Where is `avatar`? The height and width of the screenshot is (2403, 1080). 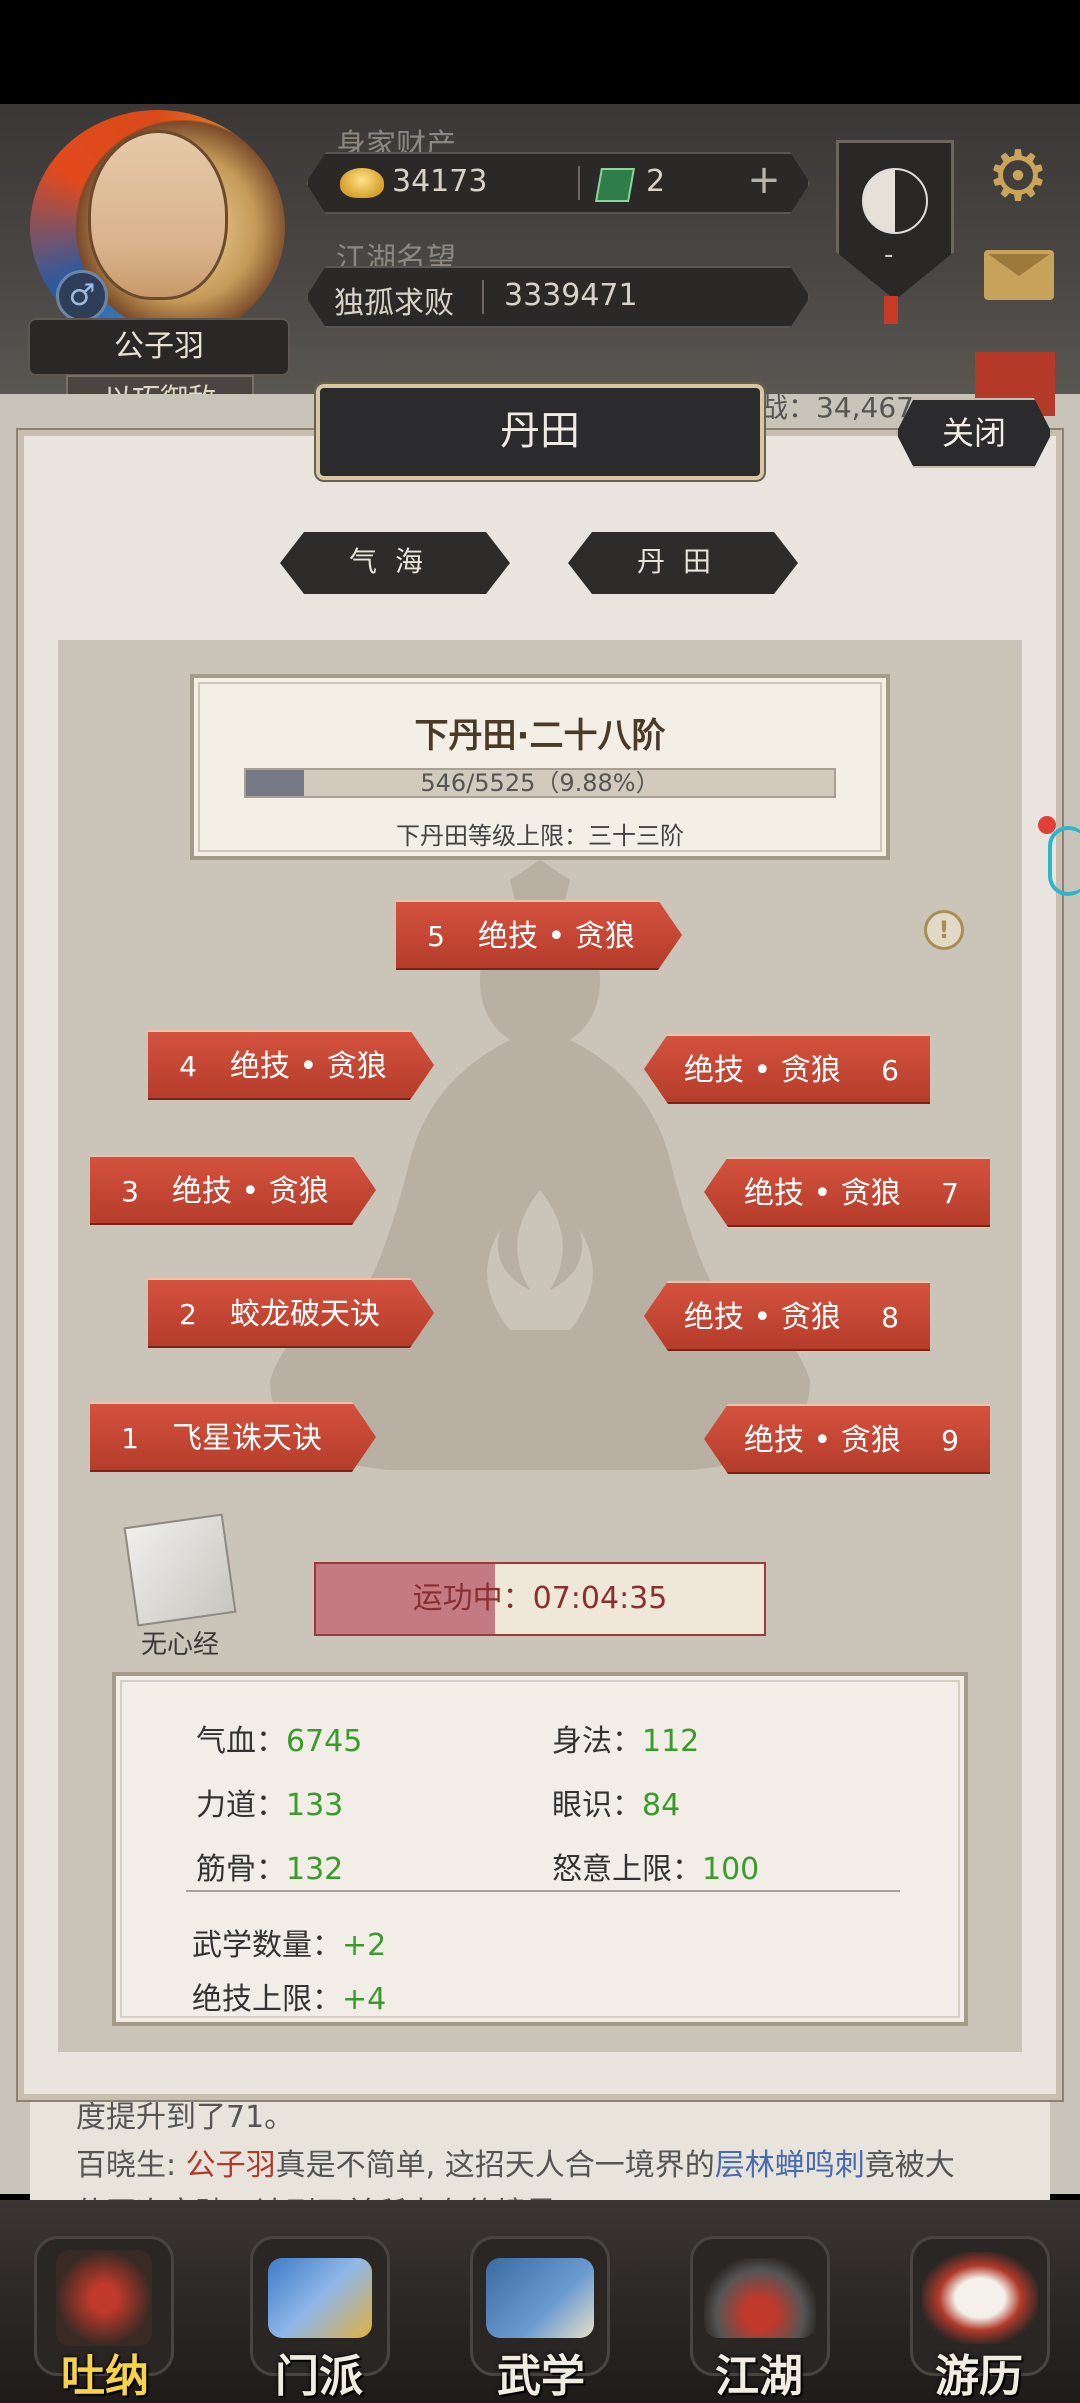
avatar is located at coordinates (158, 215).